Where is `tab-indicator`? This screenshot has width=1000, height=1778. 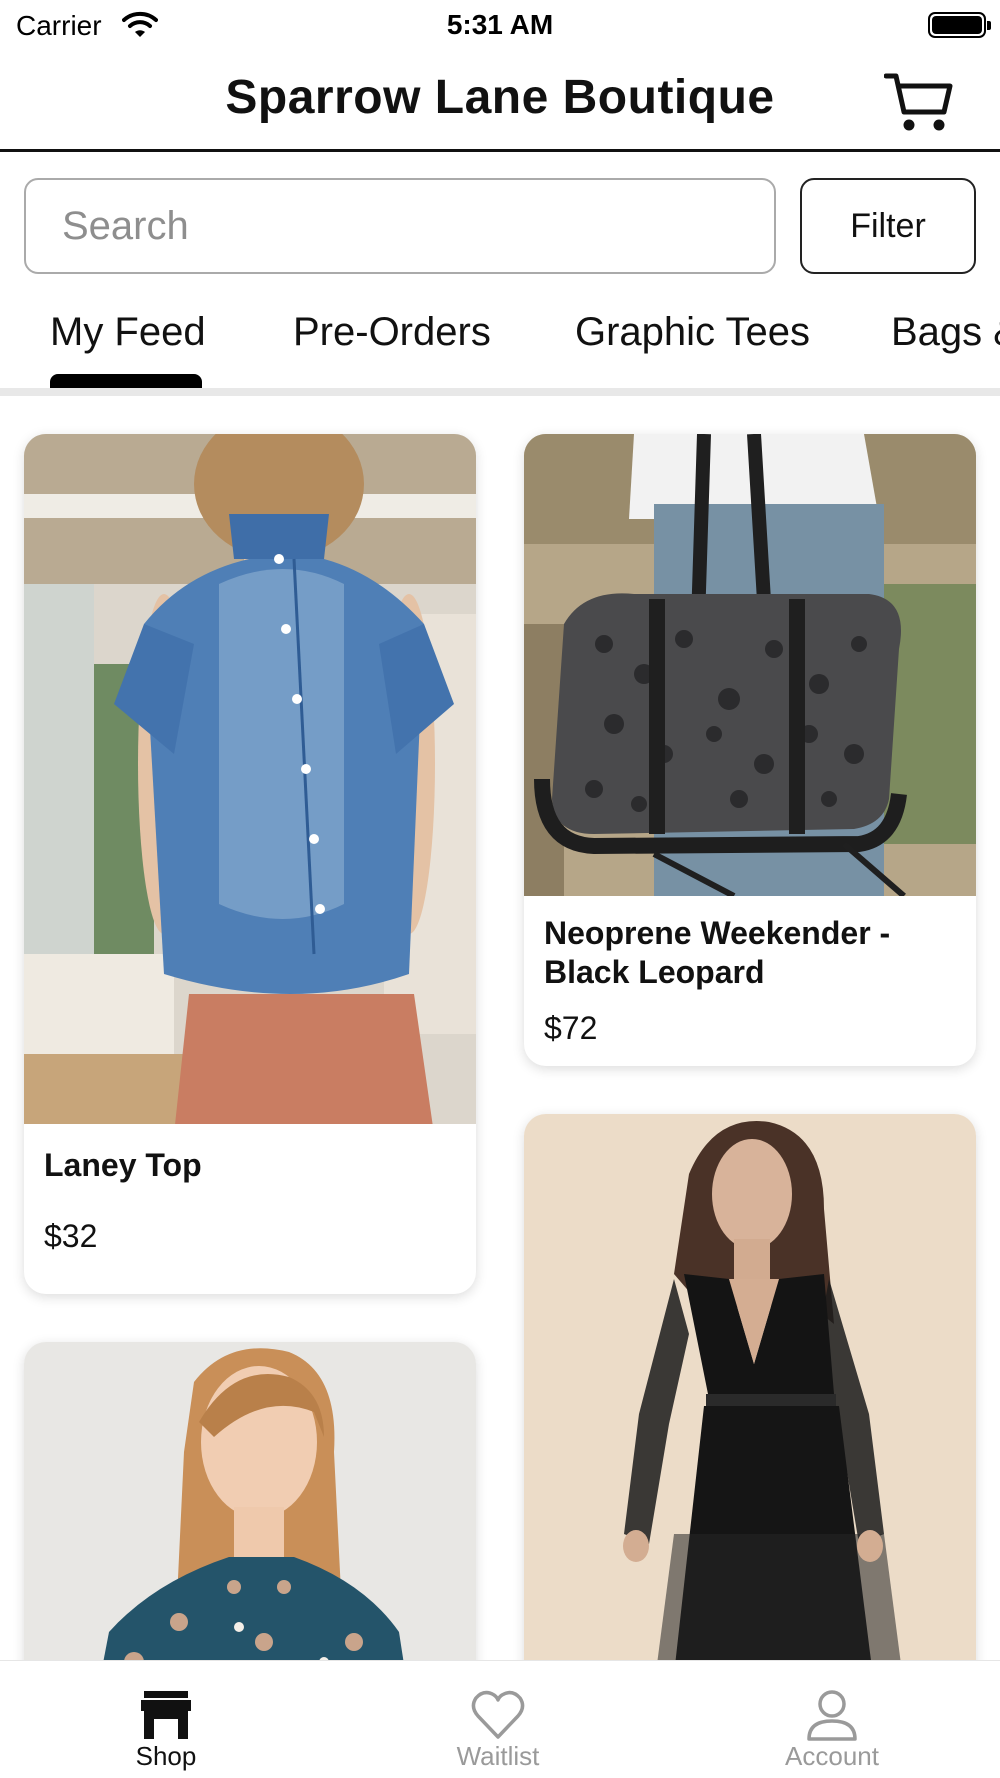 tab-indicator is located at coordinates (126, 381).